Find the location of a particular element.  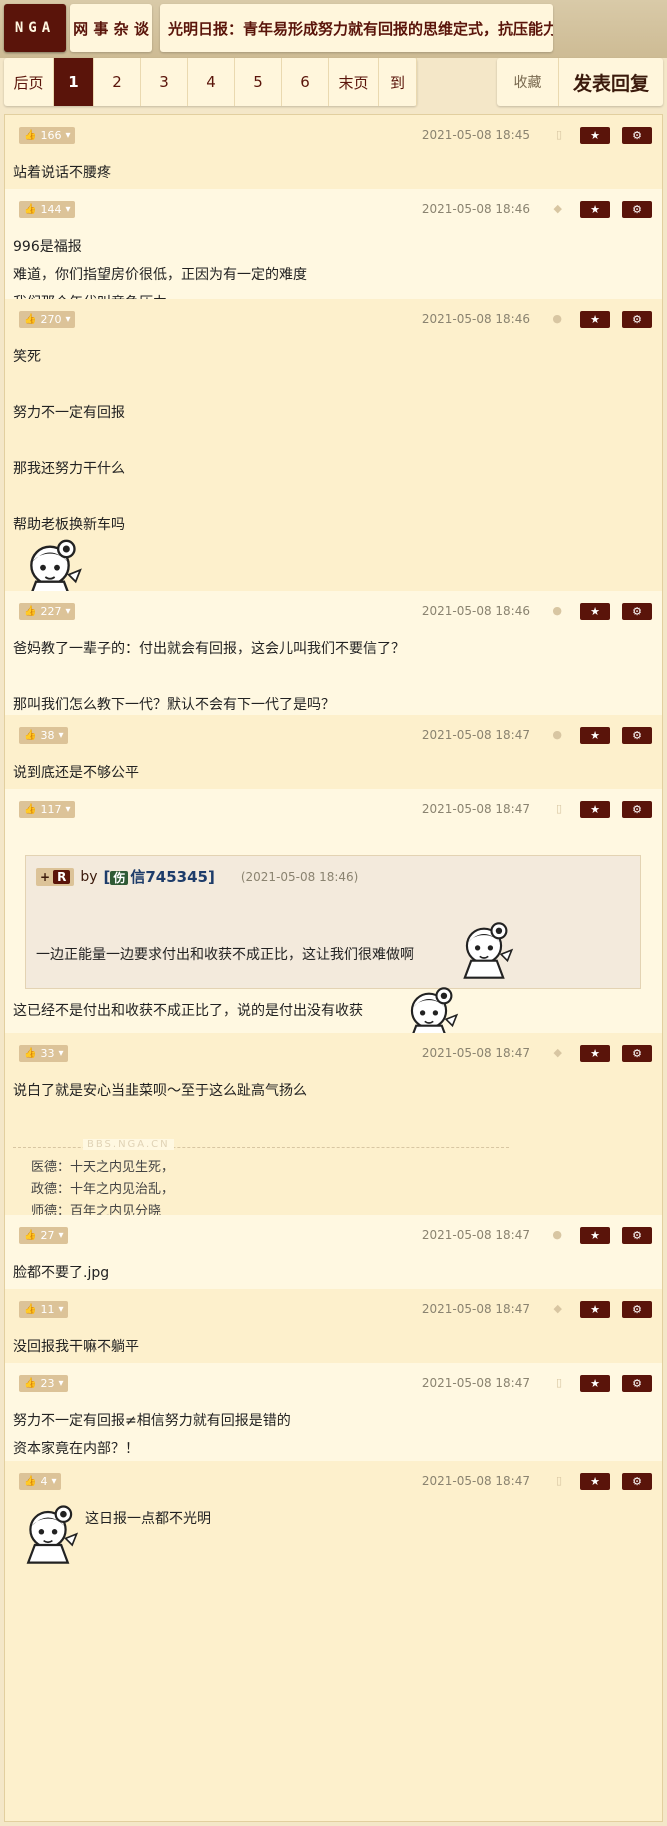

page-link-8: 到 is located at coordinates (398, 82).